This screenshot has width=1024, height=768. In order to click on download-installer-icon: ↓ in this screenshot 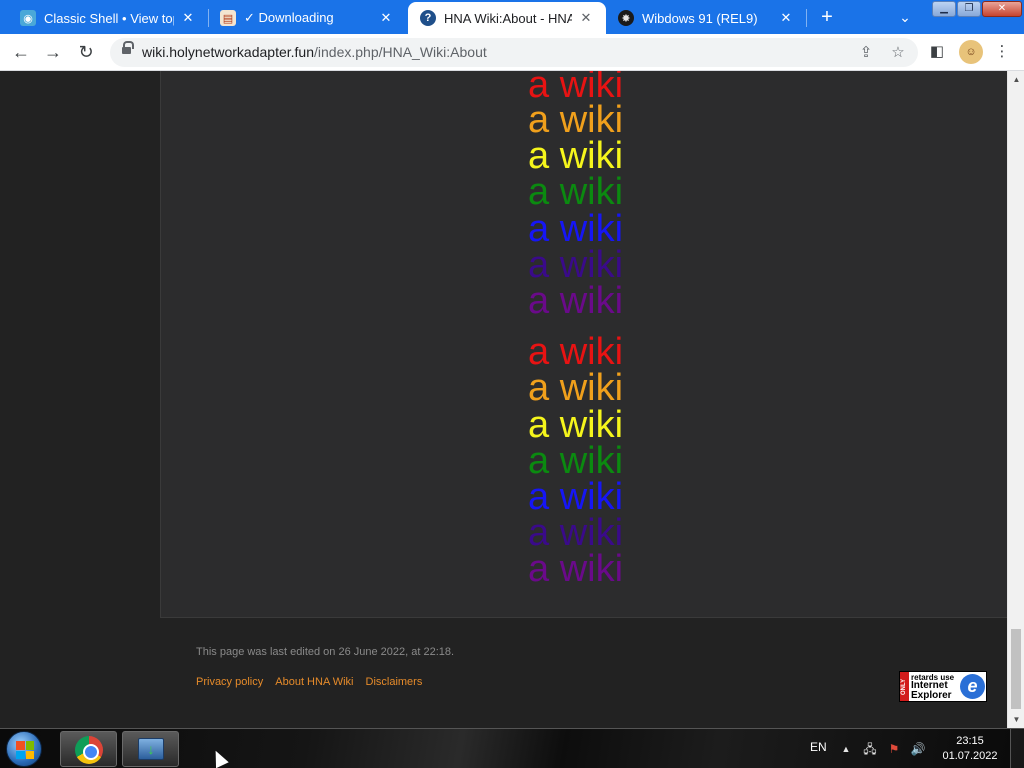, I will do `click(151, 749)`.